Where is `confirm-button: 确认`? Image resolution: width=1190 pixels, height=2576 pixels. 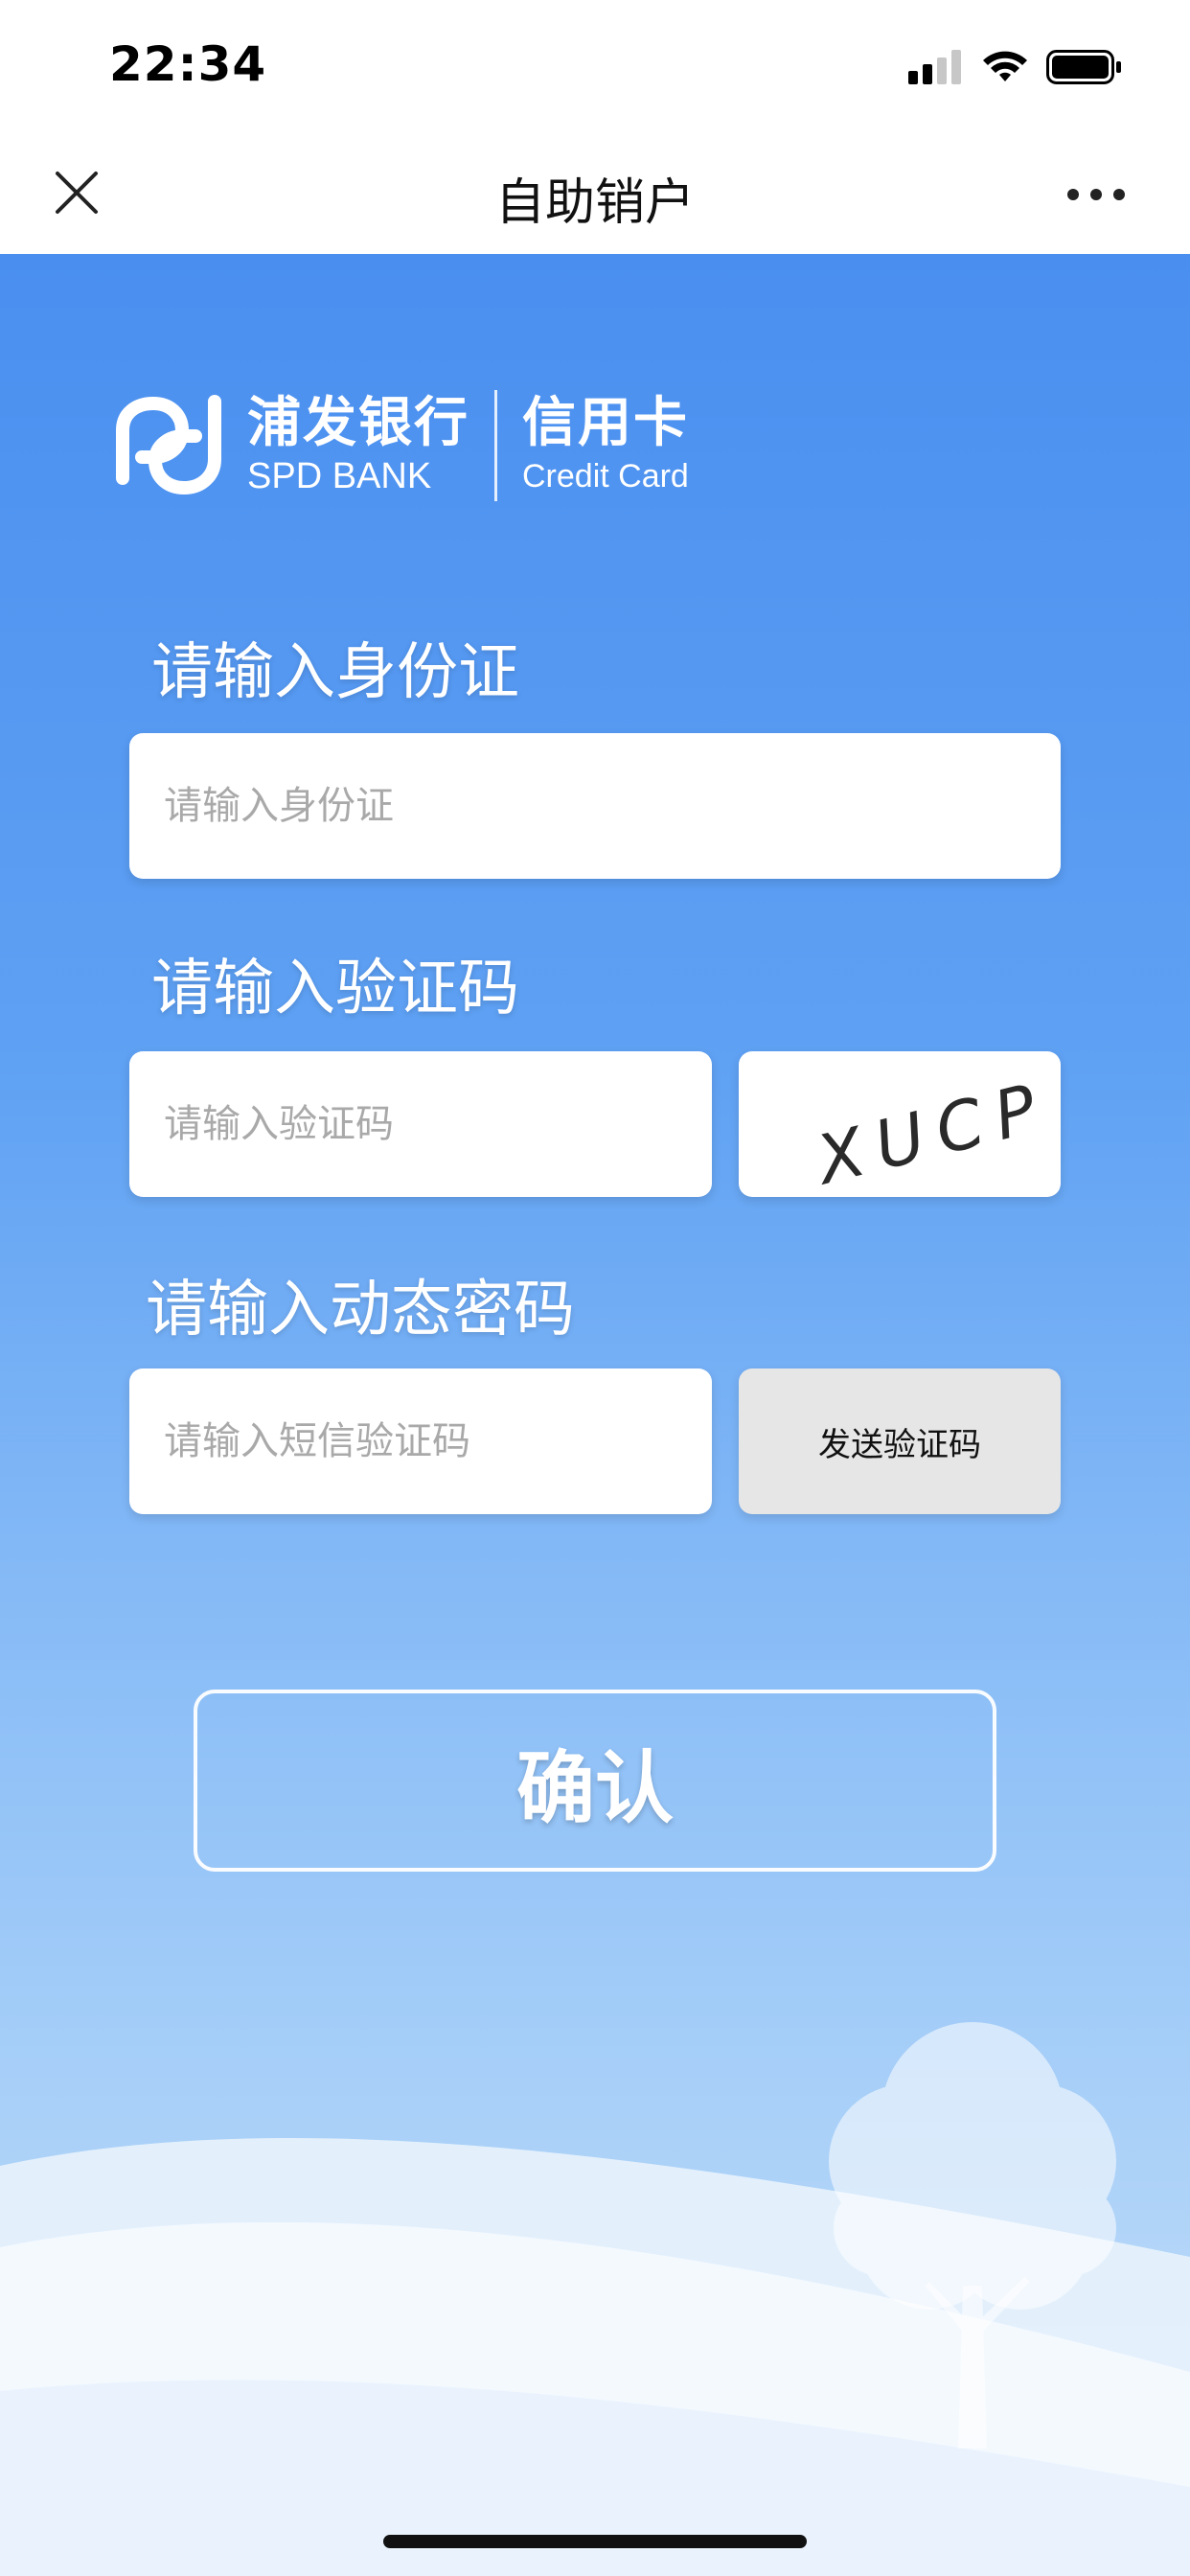
confirm-button: 确认 is located at coordinates (595, 1781).